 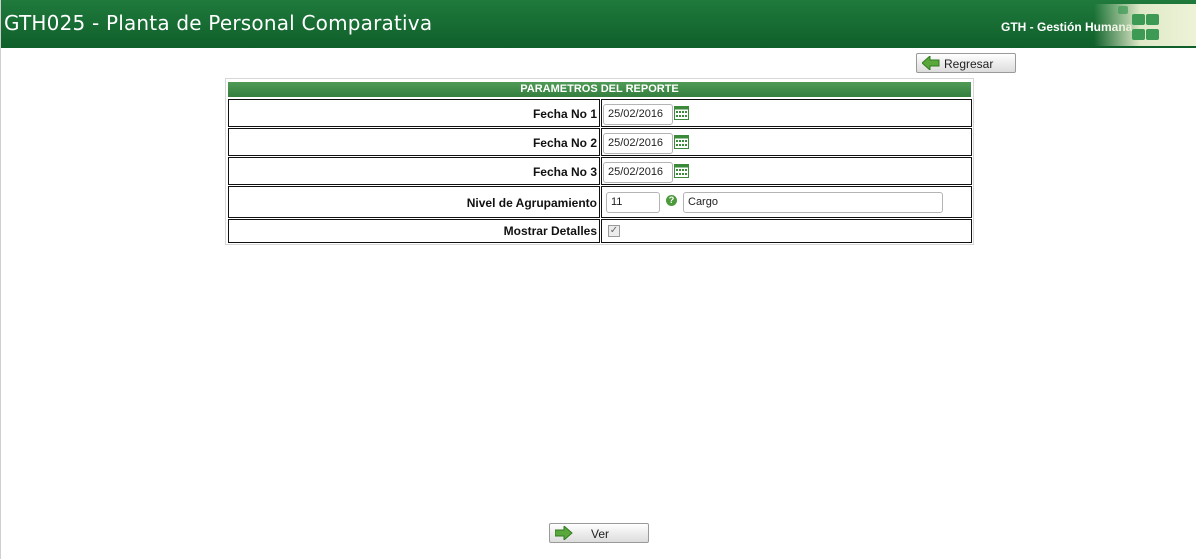 I want to click on fecha1-label: Fecha No 1, so click(x=564, y=114).